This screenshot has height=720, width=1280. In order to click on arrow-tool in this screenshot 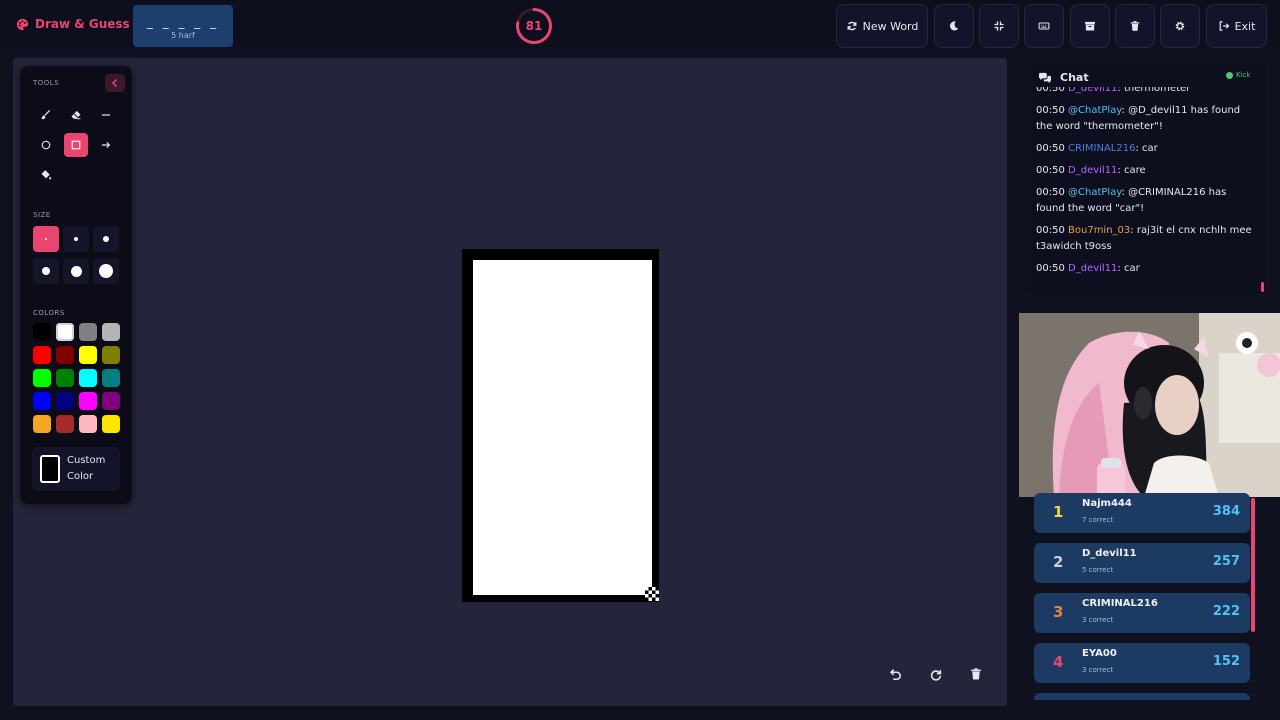, I will do `click(106, 145)`.